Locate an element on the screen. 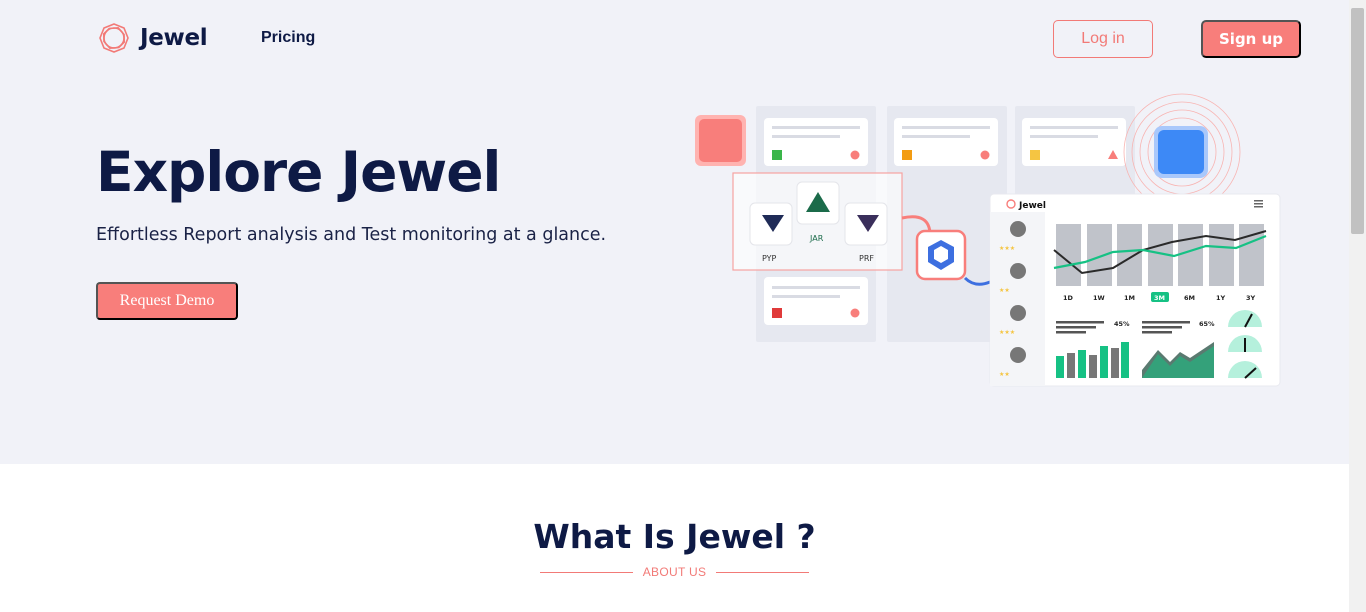  eyebrow-divider-right is located at coordinates (762, 572).